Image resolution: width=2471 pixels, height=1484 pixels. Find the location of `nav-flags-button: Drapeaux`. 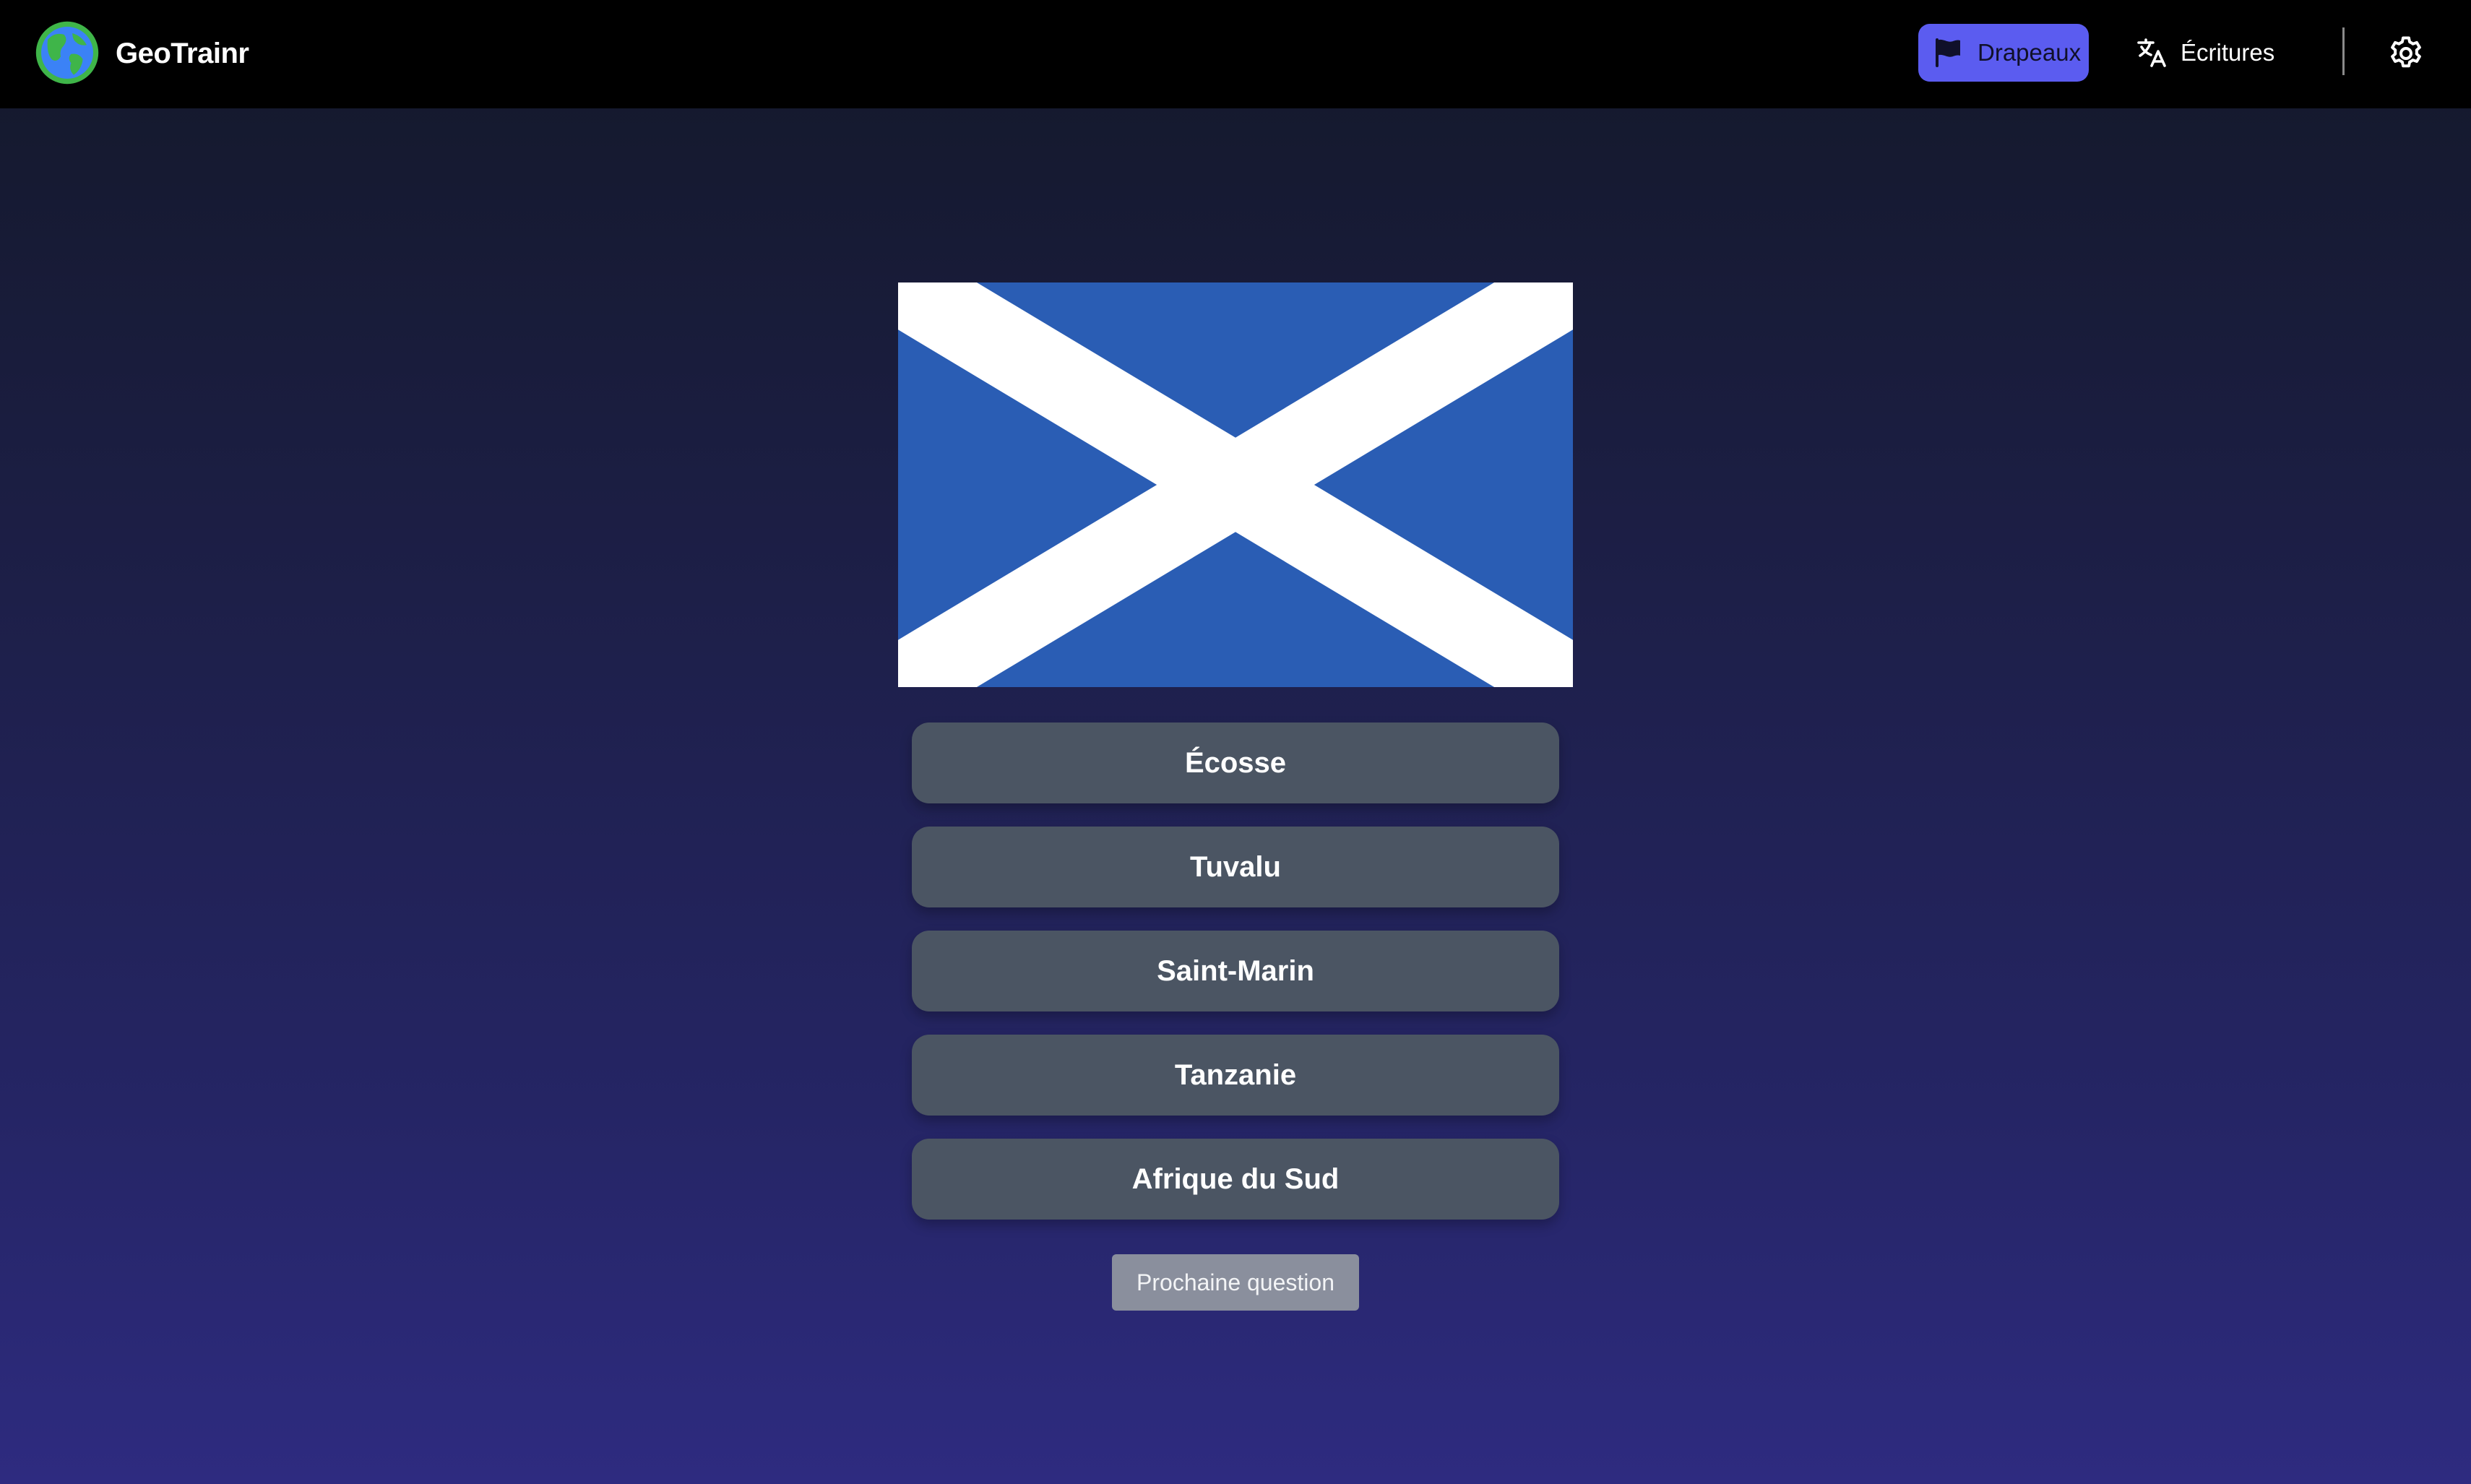

nav-flags-button: Drapeaux is located at coordinates (2003, 53).